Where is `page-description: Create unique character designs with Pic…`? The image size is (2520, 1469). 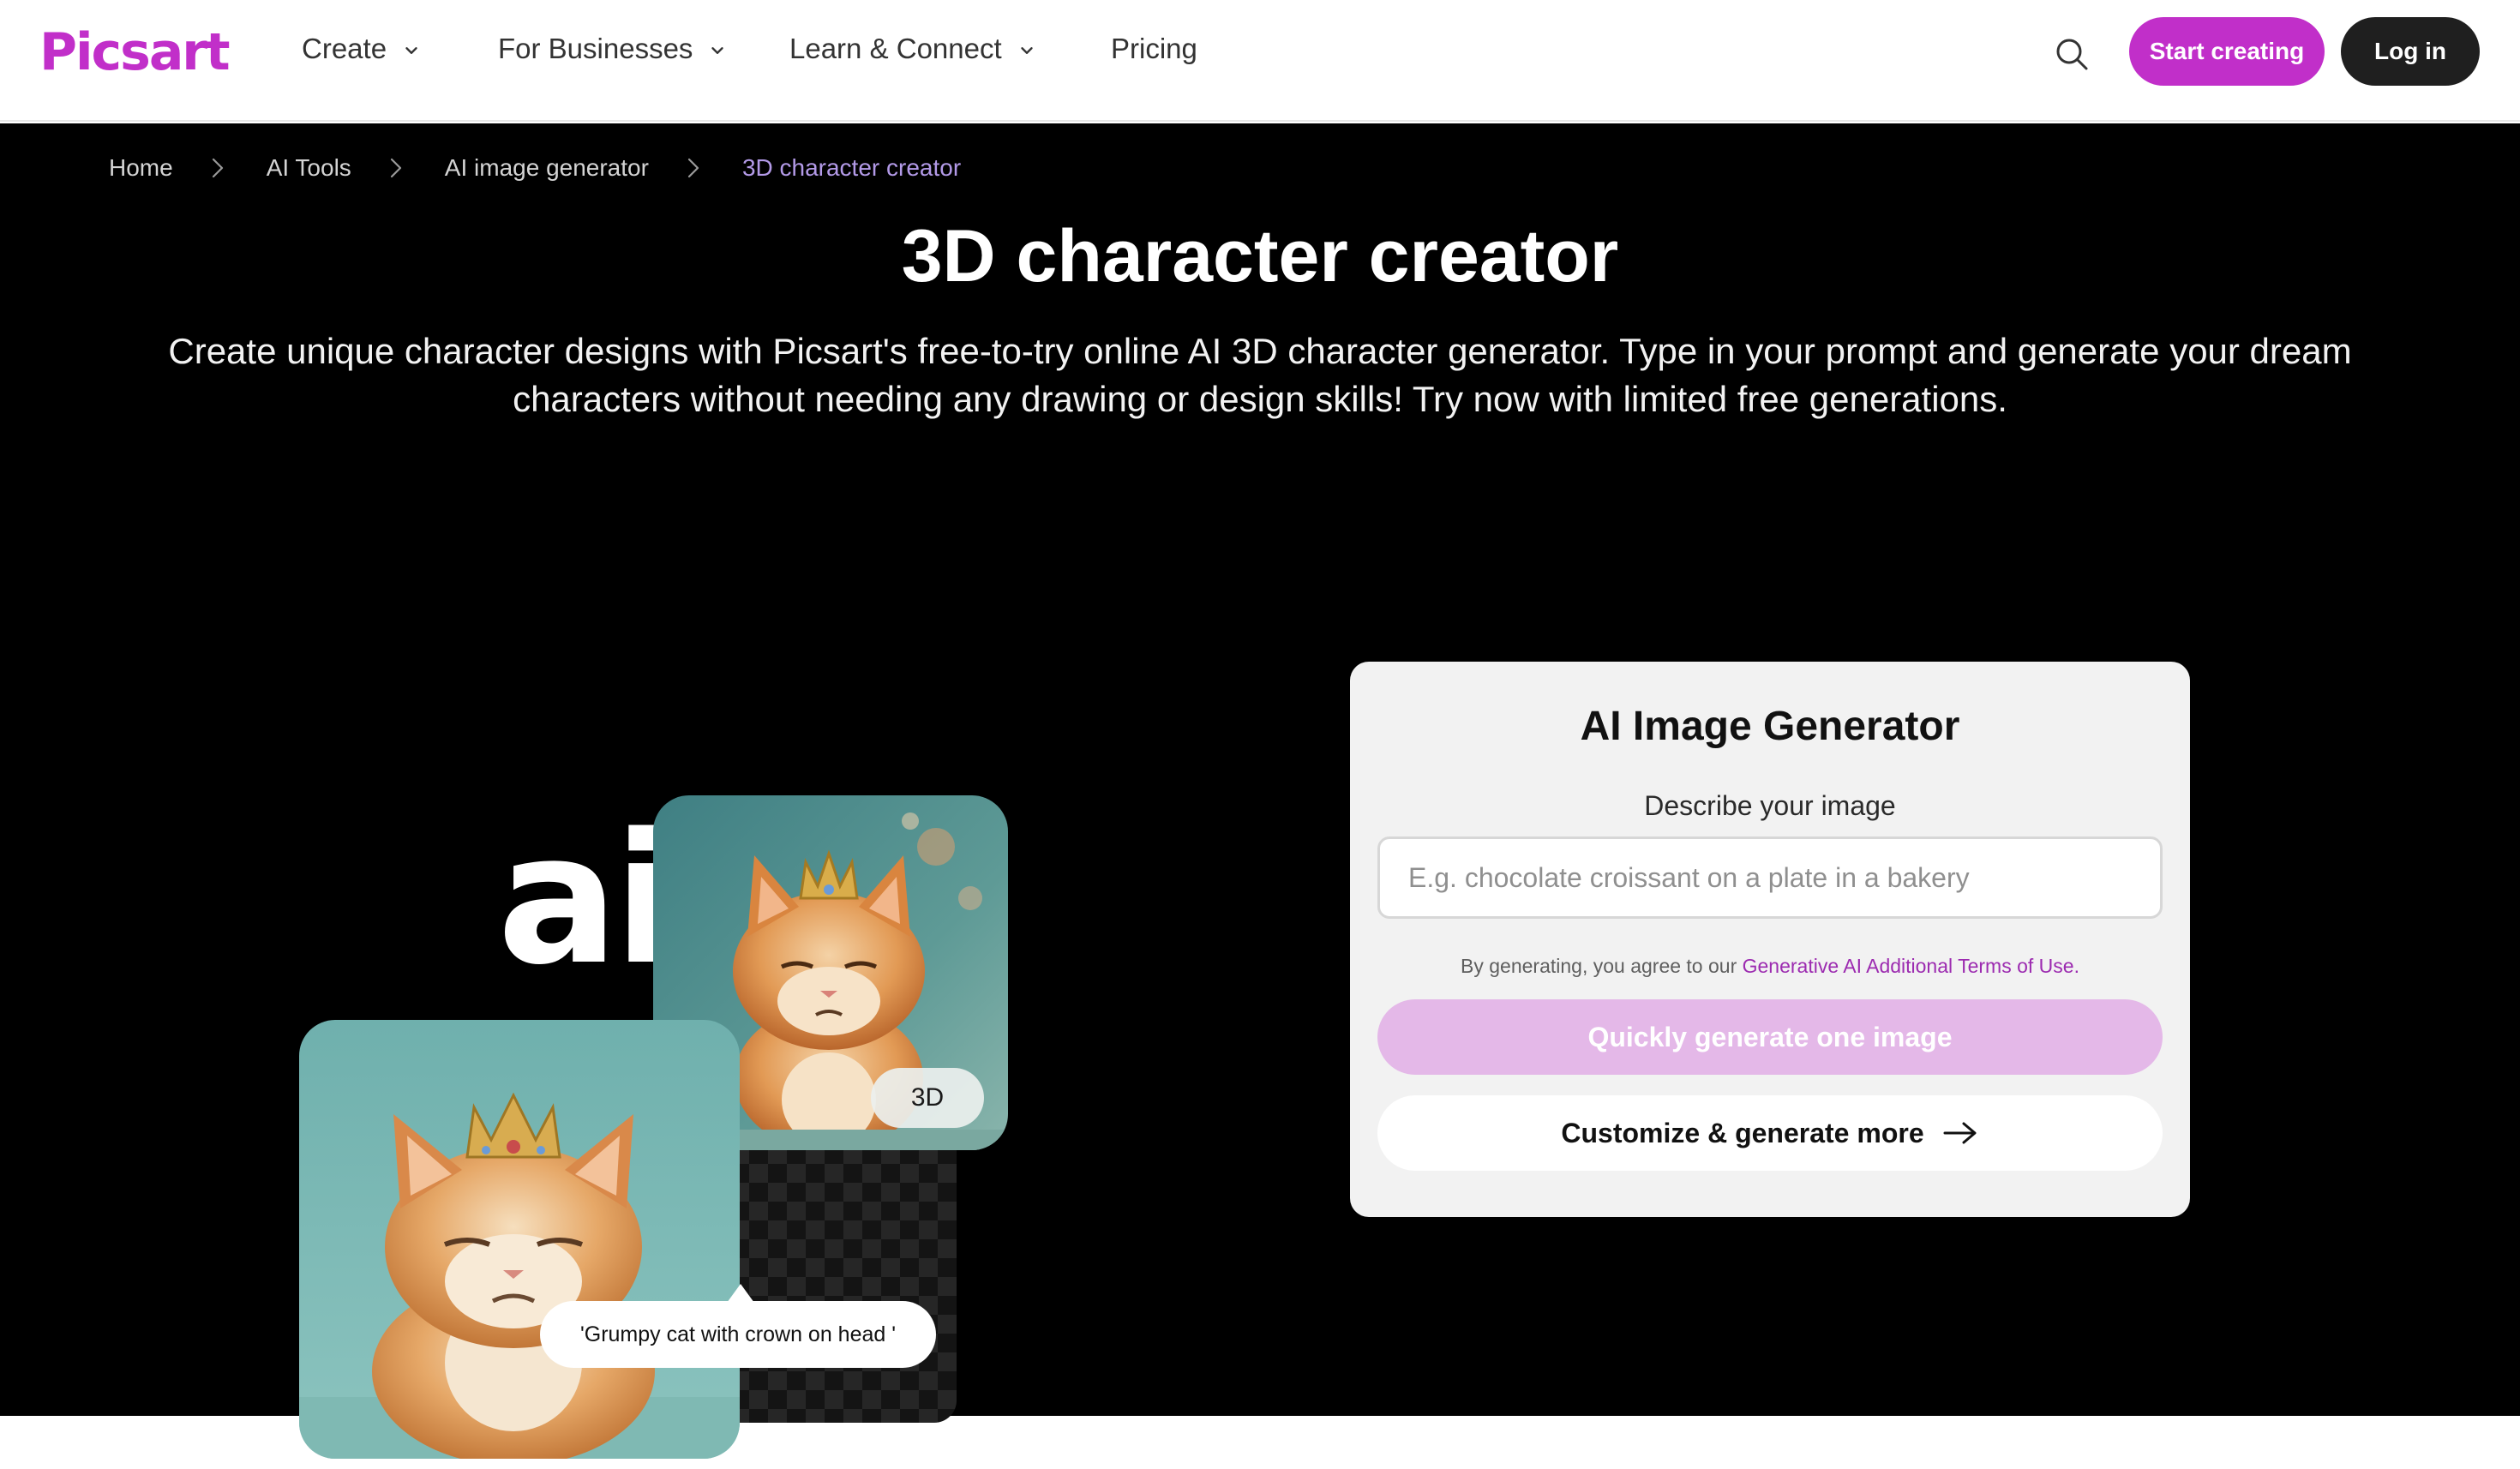 page-description: Create unique character designs with Pic… is located at coordinates (1260, 375).